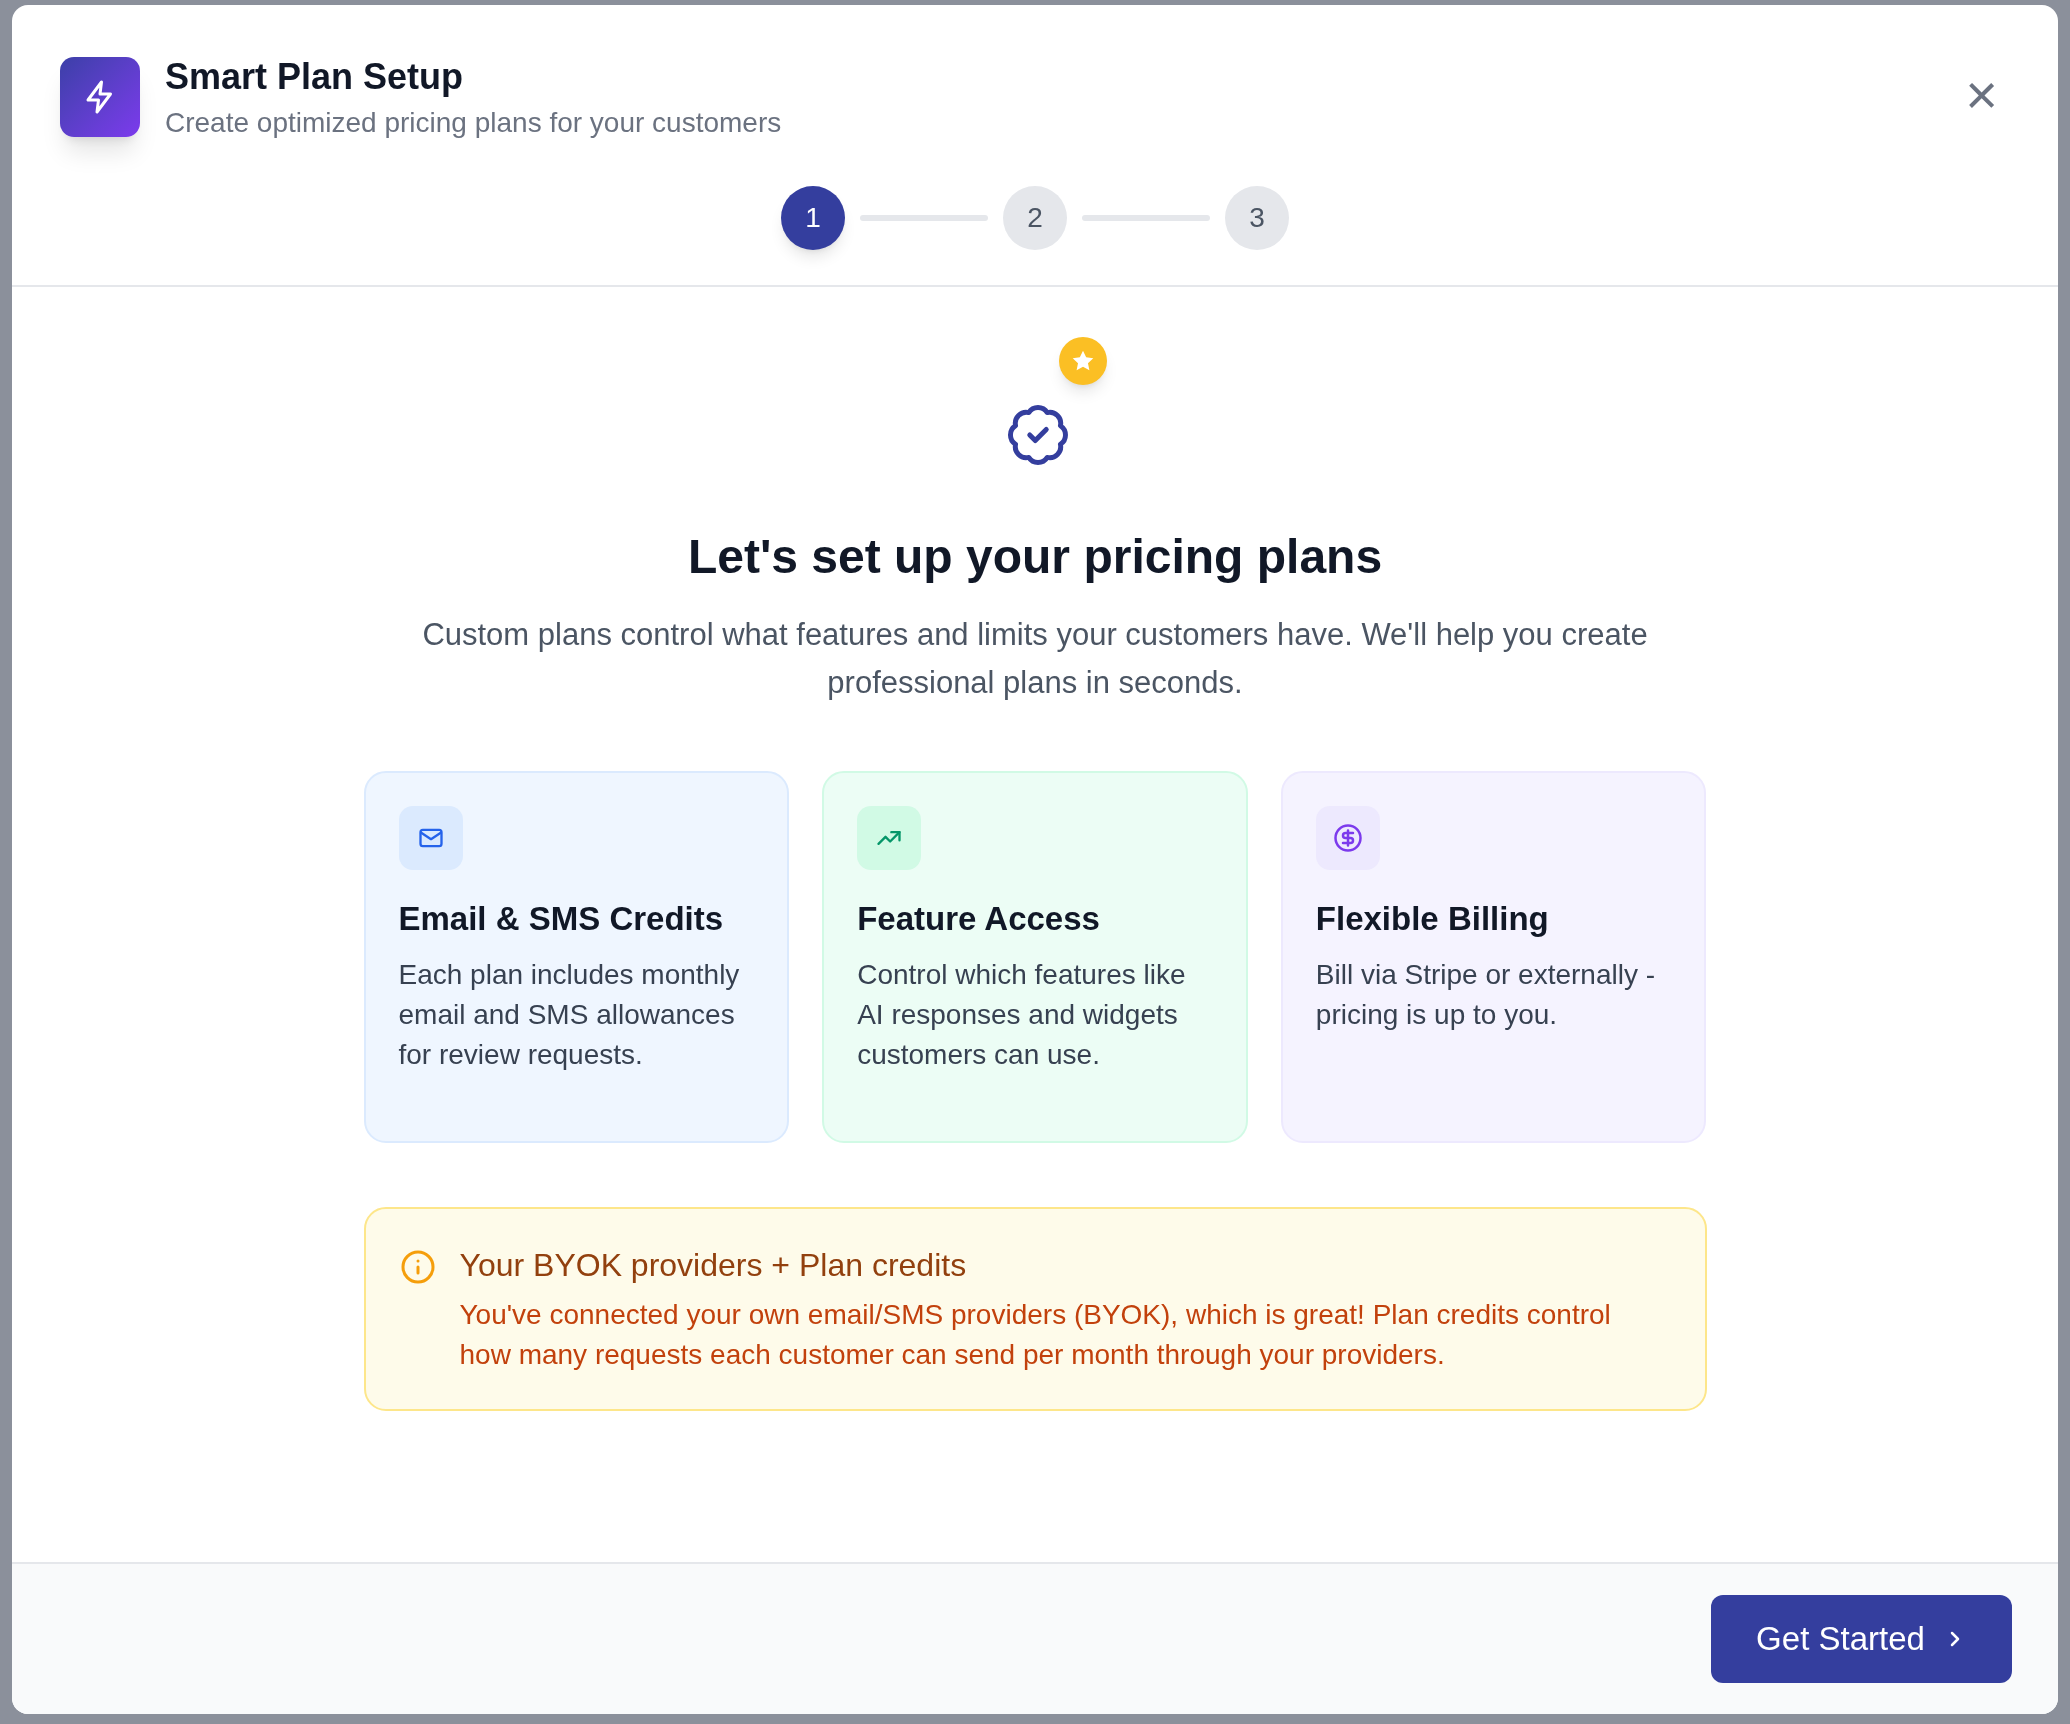 The image size is (2070, 1724). Describe the element at coordinates (1038, 435) in the screenshot. I see `badge-check-icon` at that location.